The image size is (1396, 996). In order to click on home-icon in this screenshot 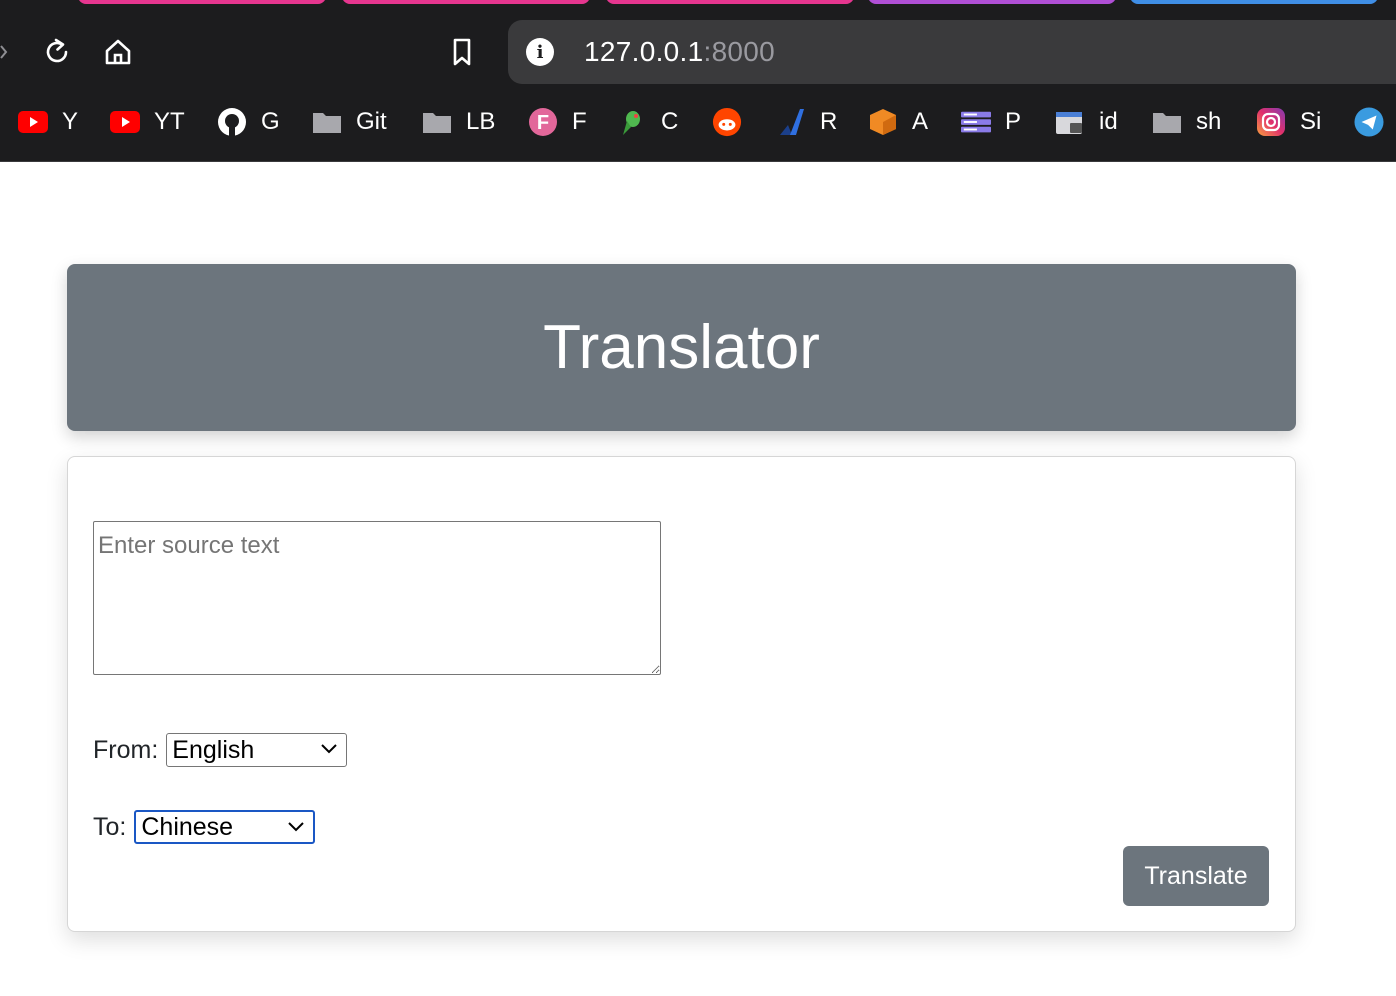, I will do `click(118, 52)`.